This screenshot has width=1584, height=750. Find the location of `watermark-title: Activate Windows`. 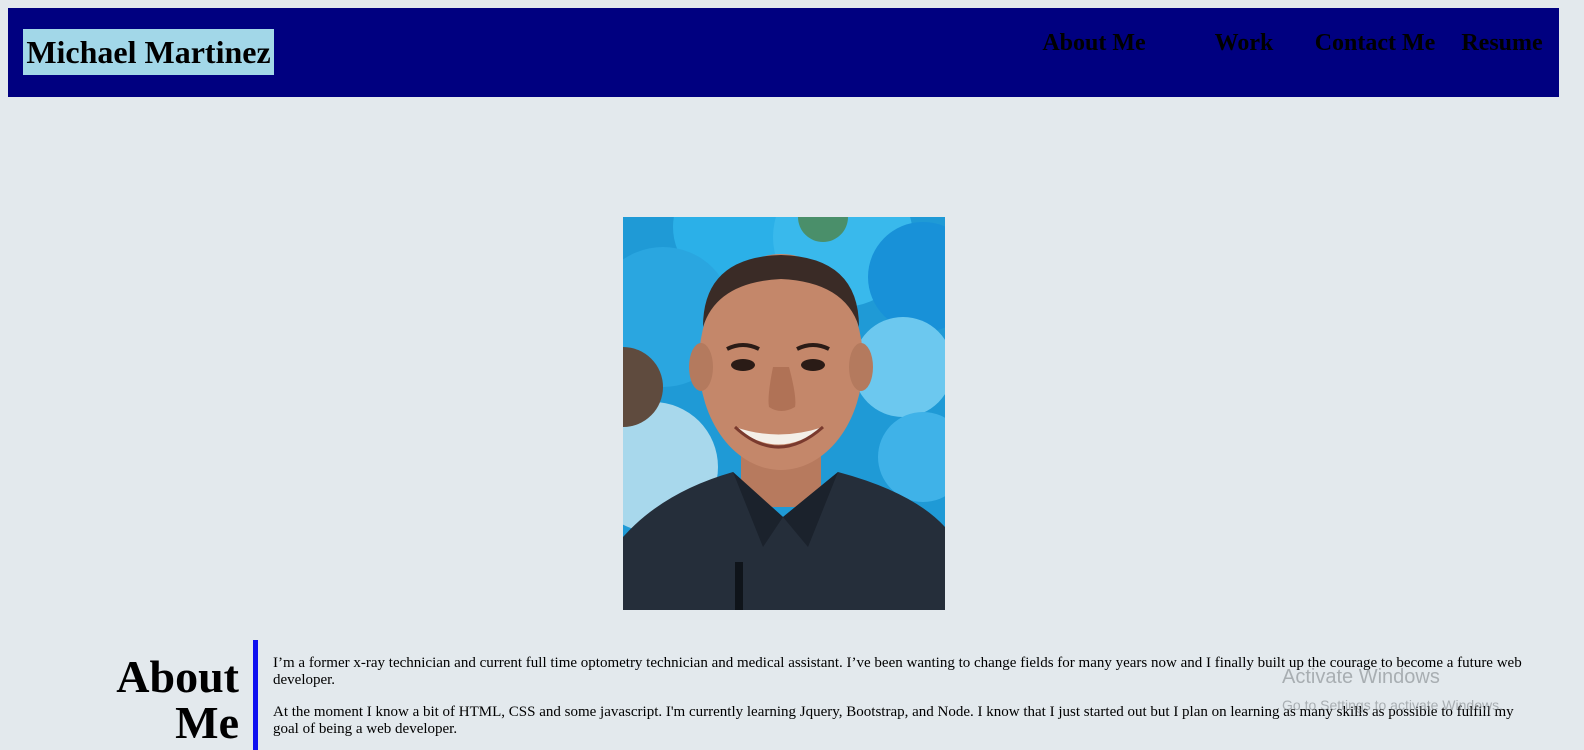

watermark-title: Activate Windows is located at coordinates (1361, 677).